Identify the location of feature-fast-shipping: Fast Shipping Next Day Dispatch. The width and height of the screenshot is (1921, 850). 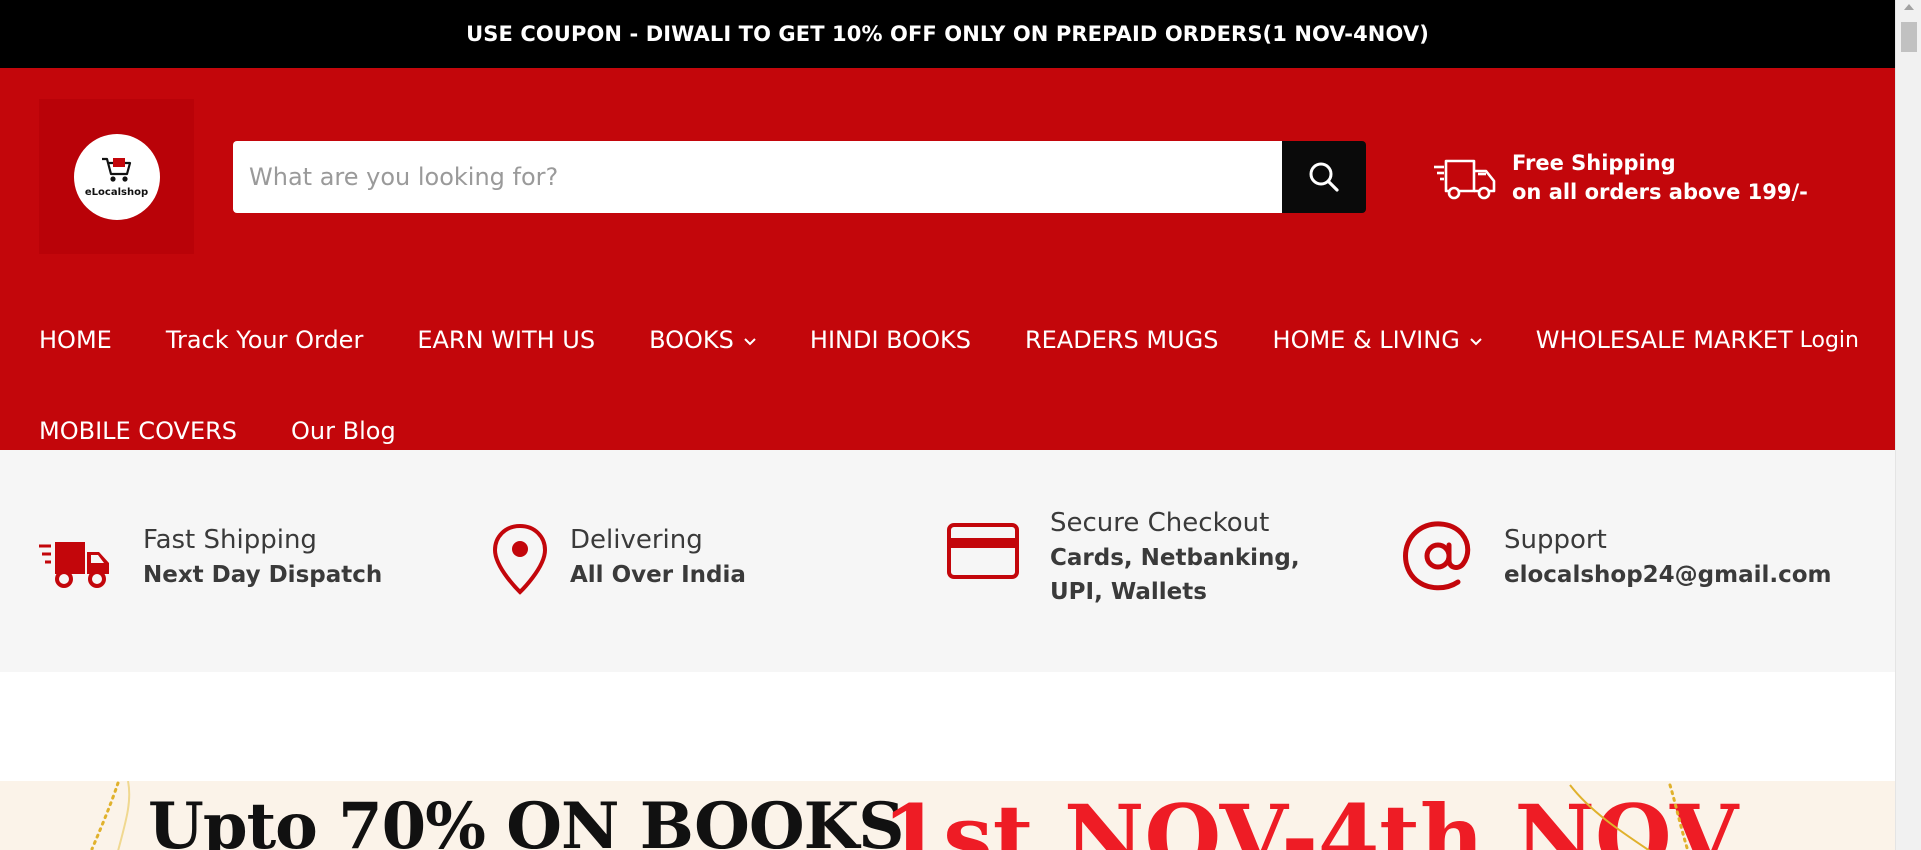
(210, 557).